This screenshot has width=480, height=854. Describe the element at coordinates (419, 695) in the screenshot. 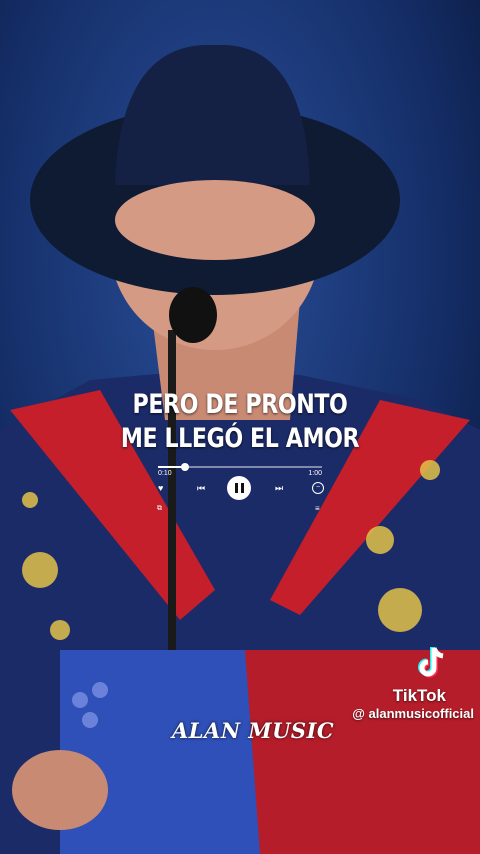

I see `tiktok-name: TikTok` at that location.